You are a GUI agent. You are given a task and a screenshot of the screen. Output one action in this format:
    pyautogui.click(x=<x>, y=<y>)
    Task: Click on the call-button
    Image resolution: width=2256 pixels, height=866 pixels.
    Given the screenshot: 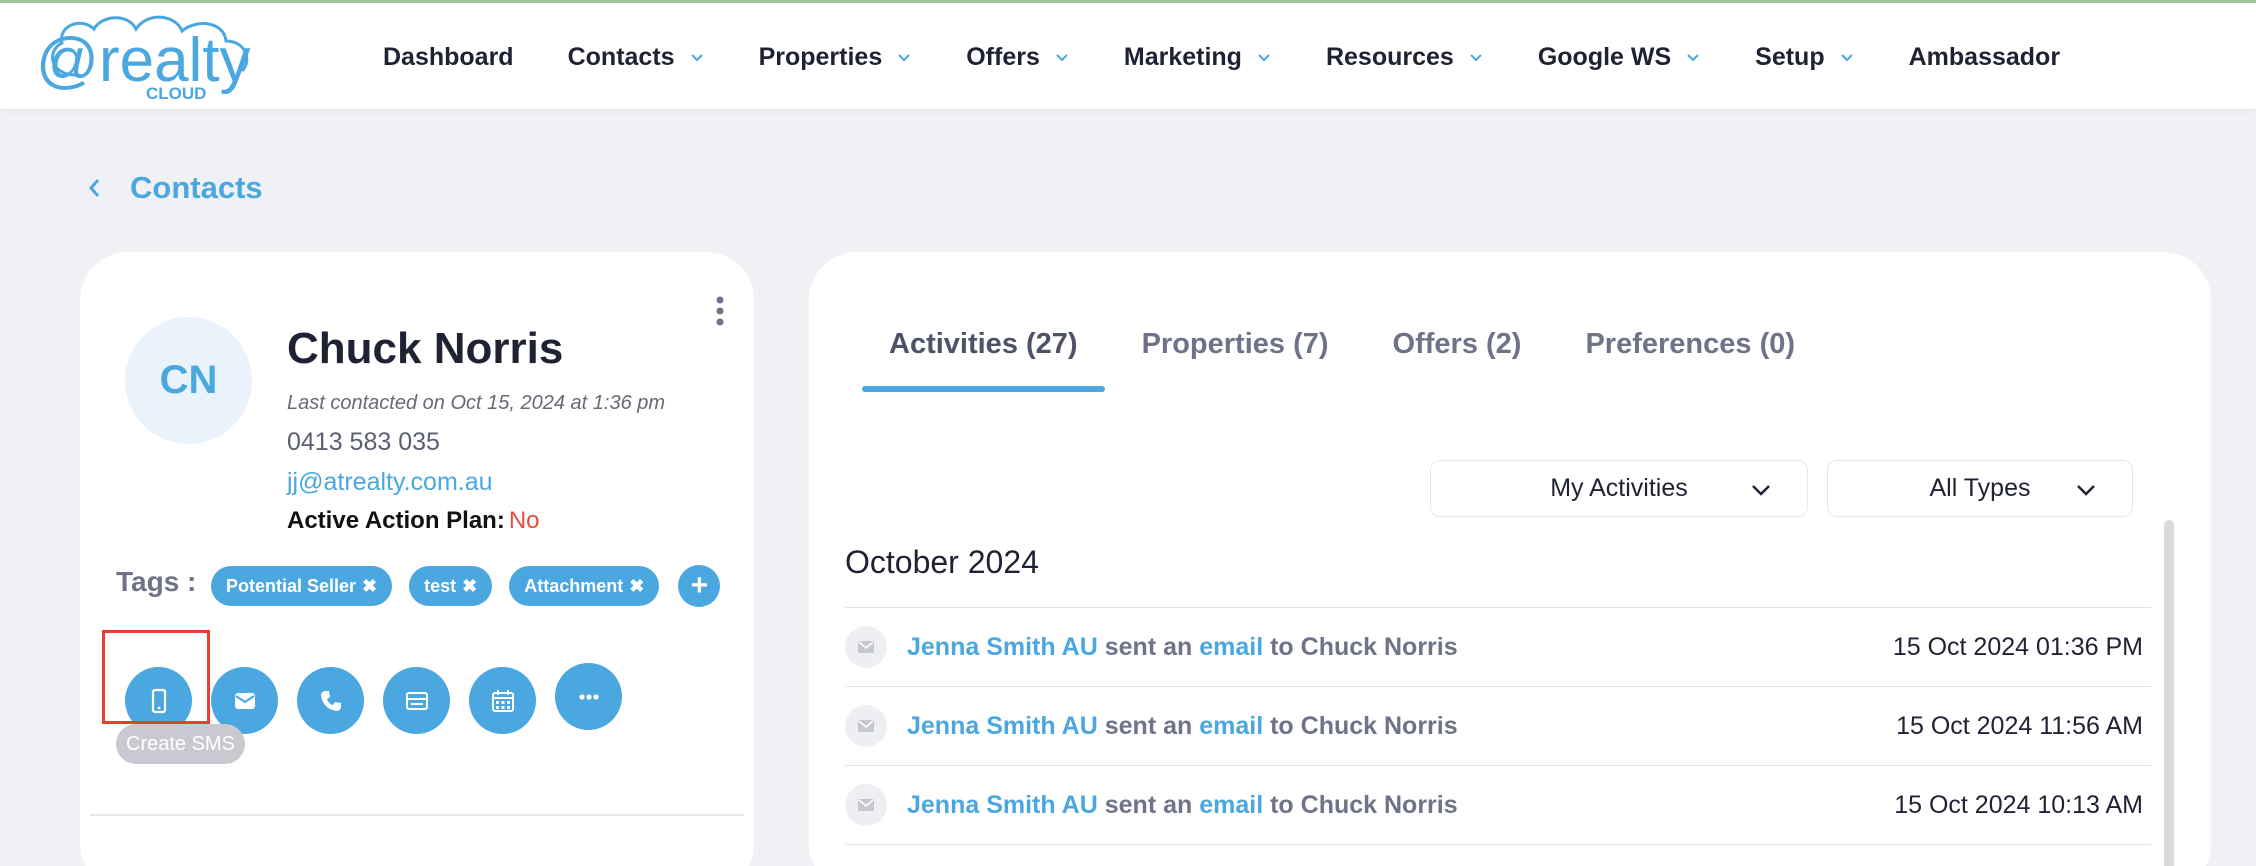 What is the action you would take?
    pyautogui.click(x=330, y=700)
    